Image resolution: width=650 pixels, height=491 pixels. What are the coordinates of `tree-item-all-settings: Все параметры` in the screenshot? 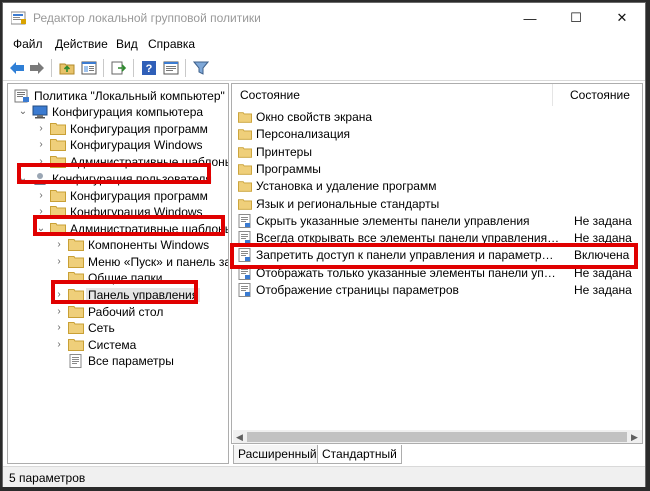 It's located at (118, 361).